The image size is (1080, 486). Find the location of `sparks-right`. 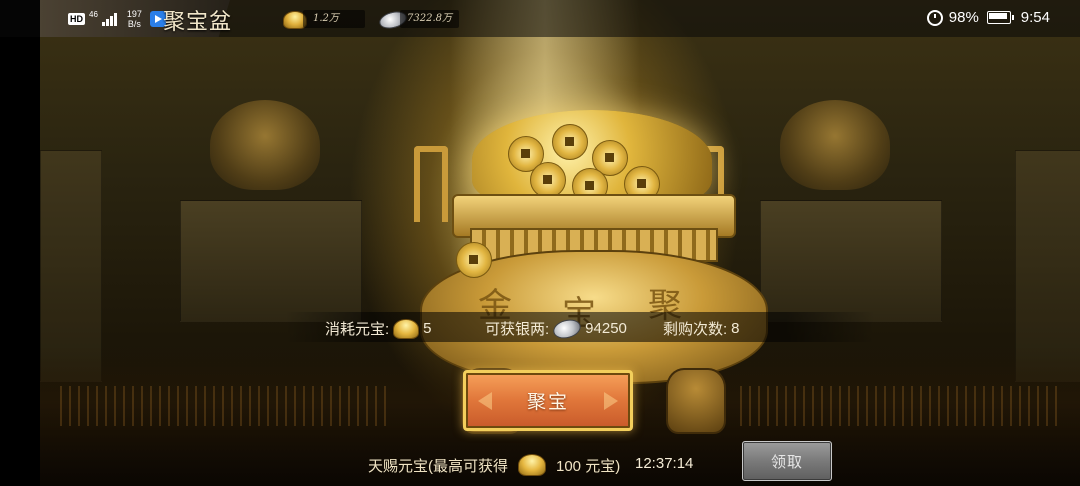

sparks-right is located at coordinates (900, 406).